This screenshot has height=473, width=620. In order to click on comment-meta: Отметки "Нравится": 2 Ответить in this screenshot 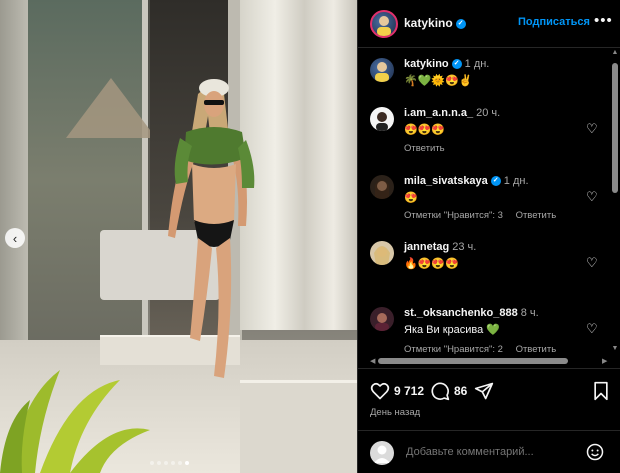, I will do `click(485, 349)`.